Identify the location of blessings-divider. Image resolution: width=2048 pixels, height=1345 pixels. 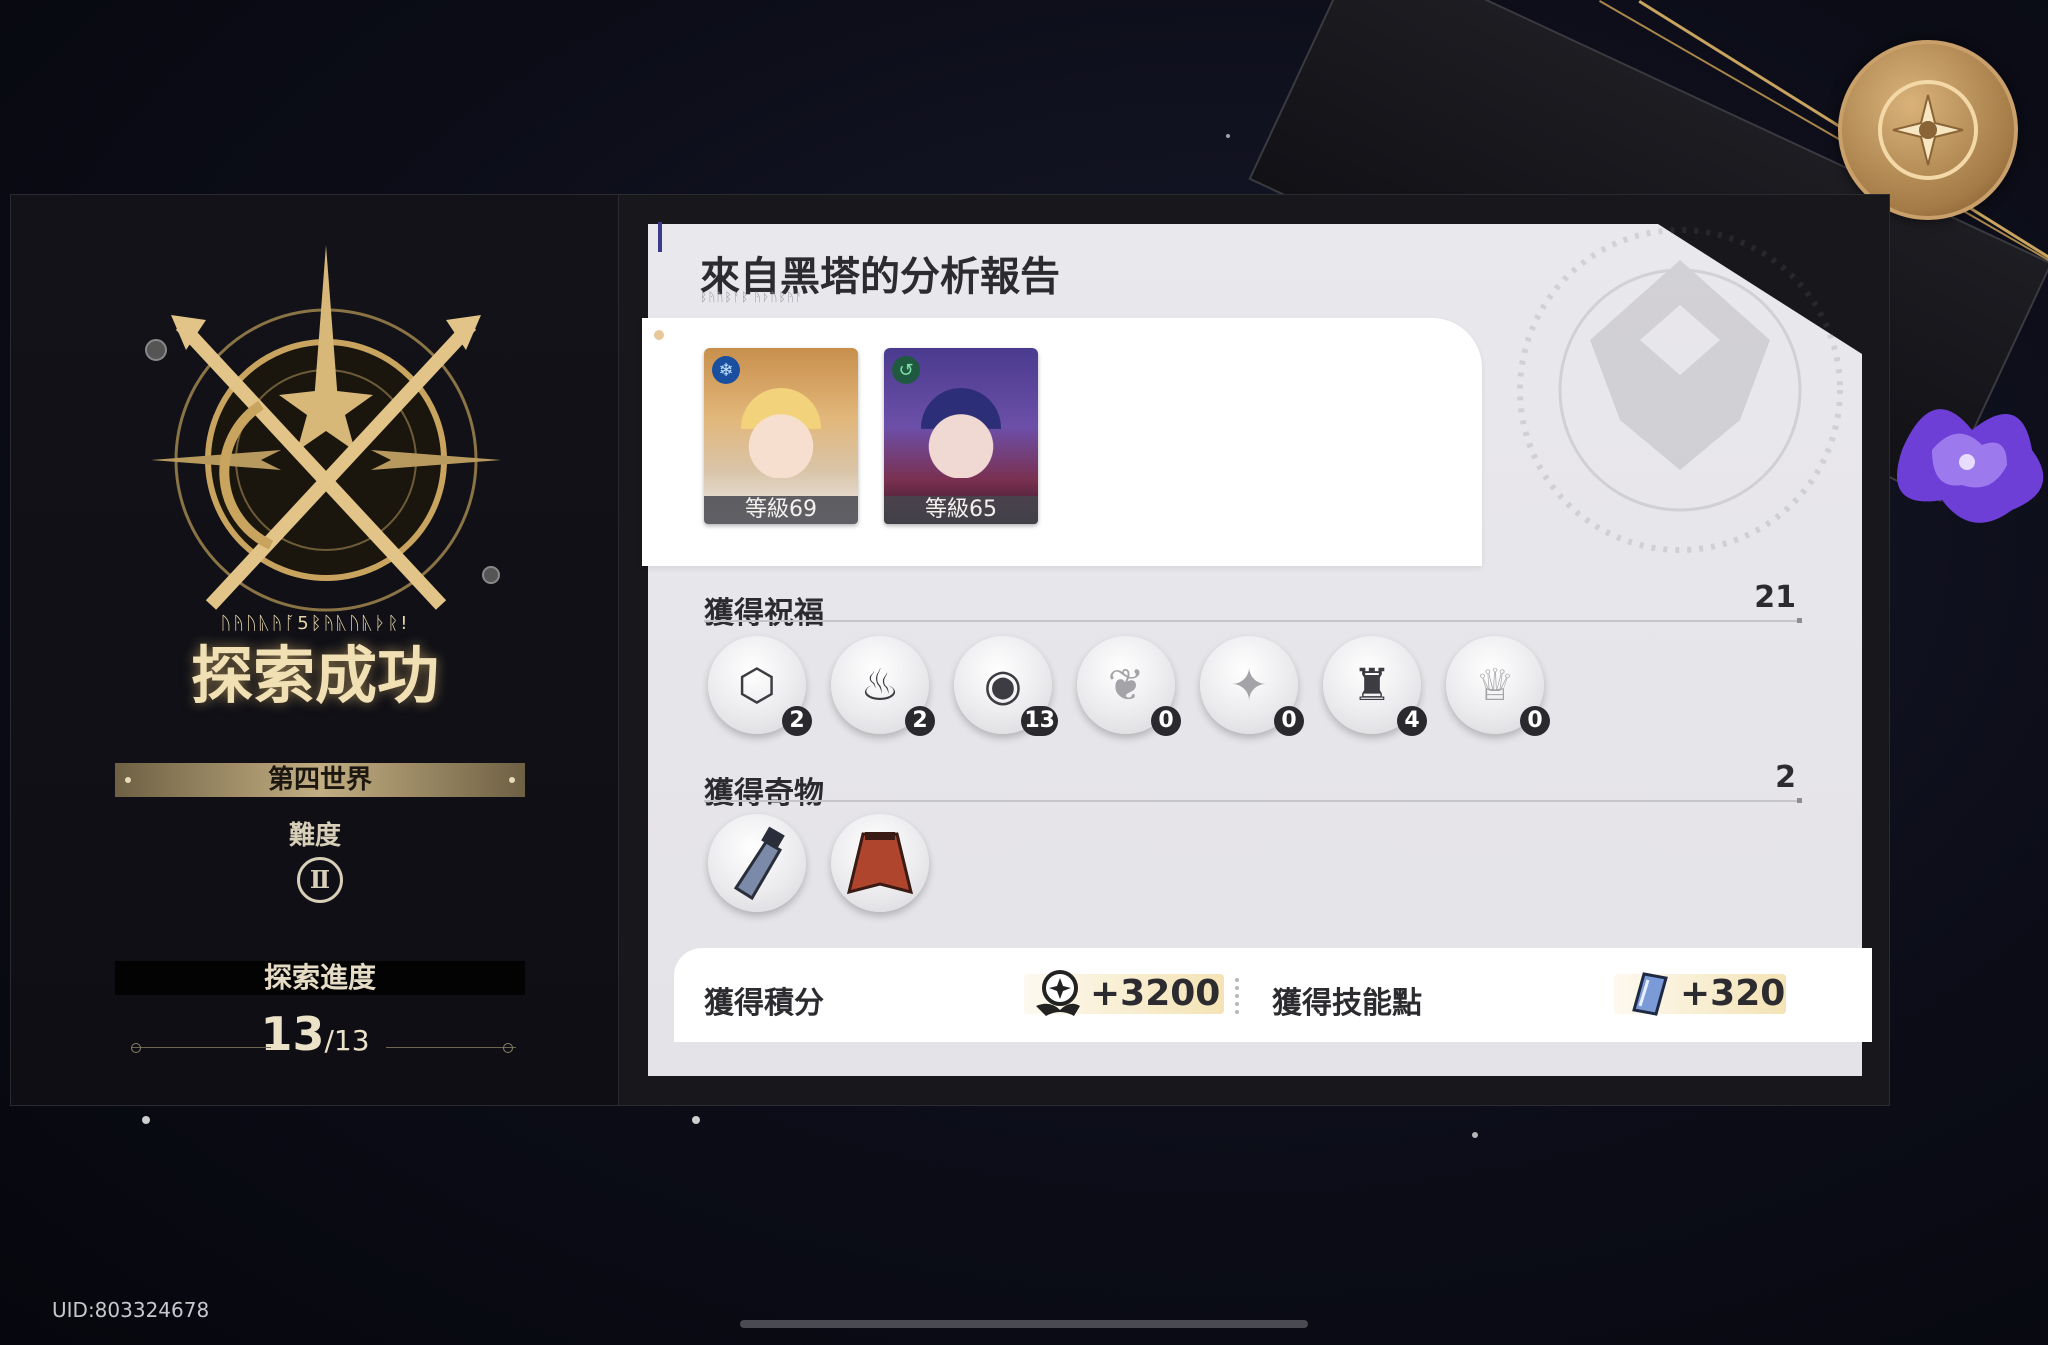
(1253, 620).